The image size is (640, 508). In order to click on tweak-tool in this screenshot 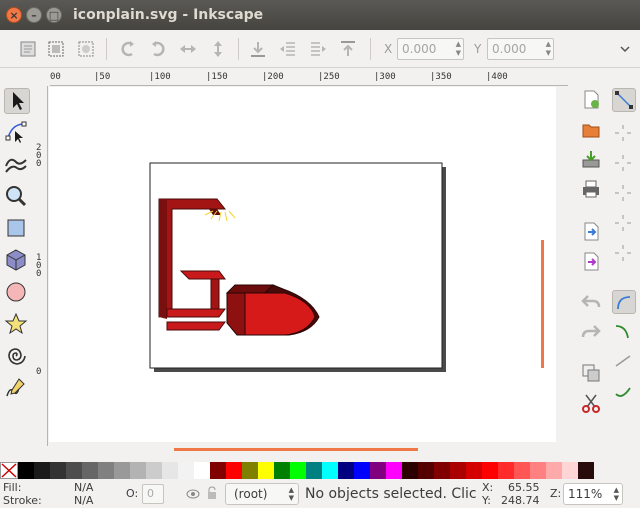, I will do `click(17, 165)`.